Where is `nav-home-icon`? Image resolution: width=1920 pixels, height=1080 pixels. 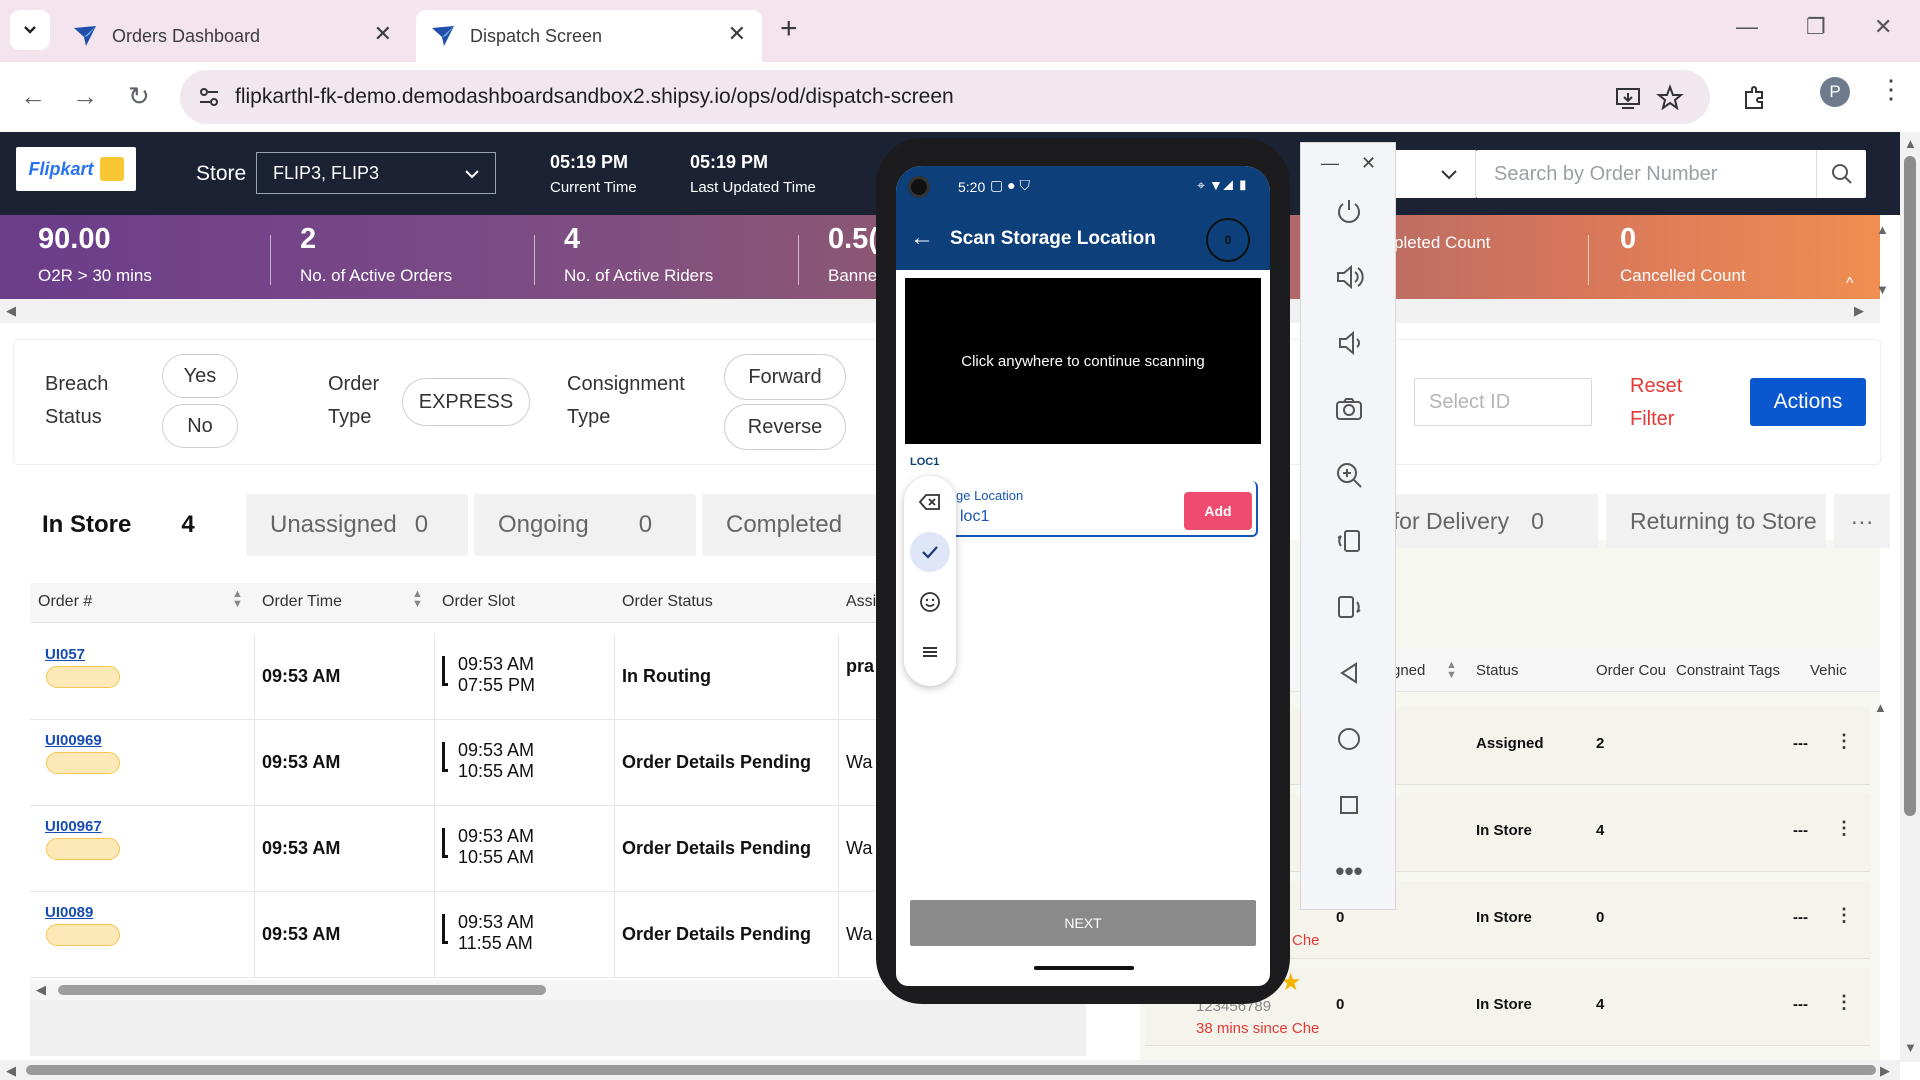 nav-home-icon is located at coordinates (1349, 739).